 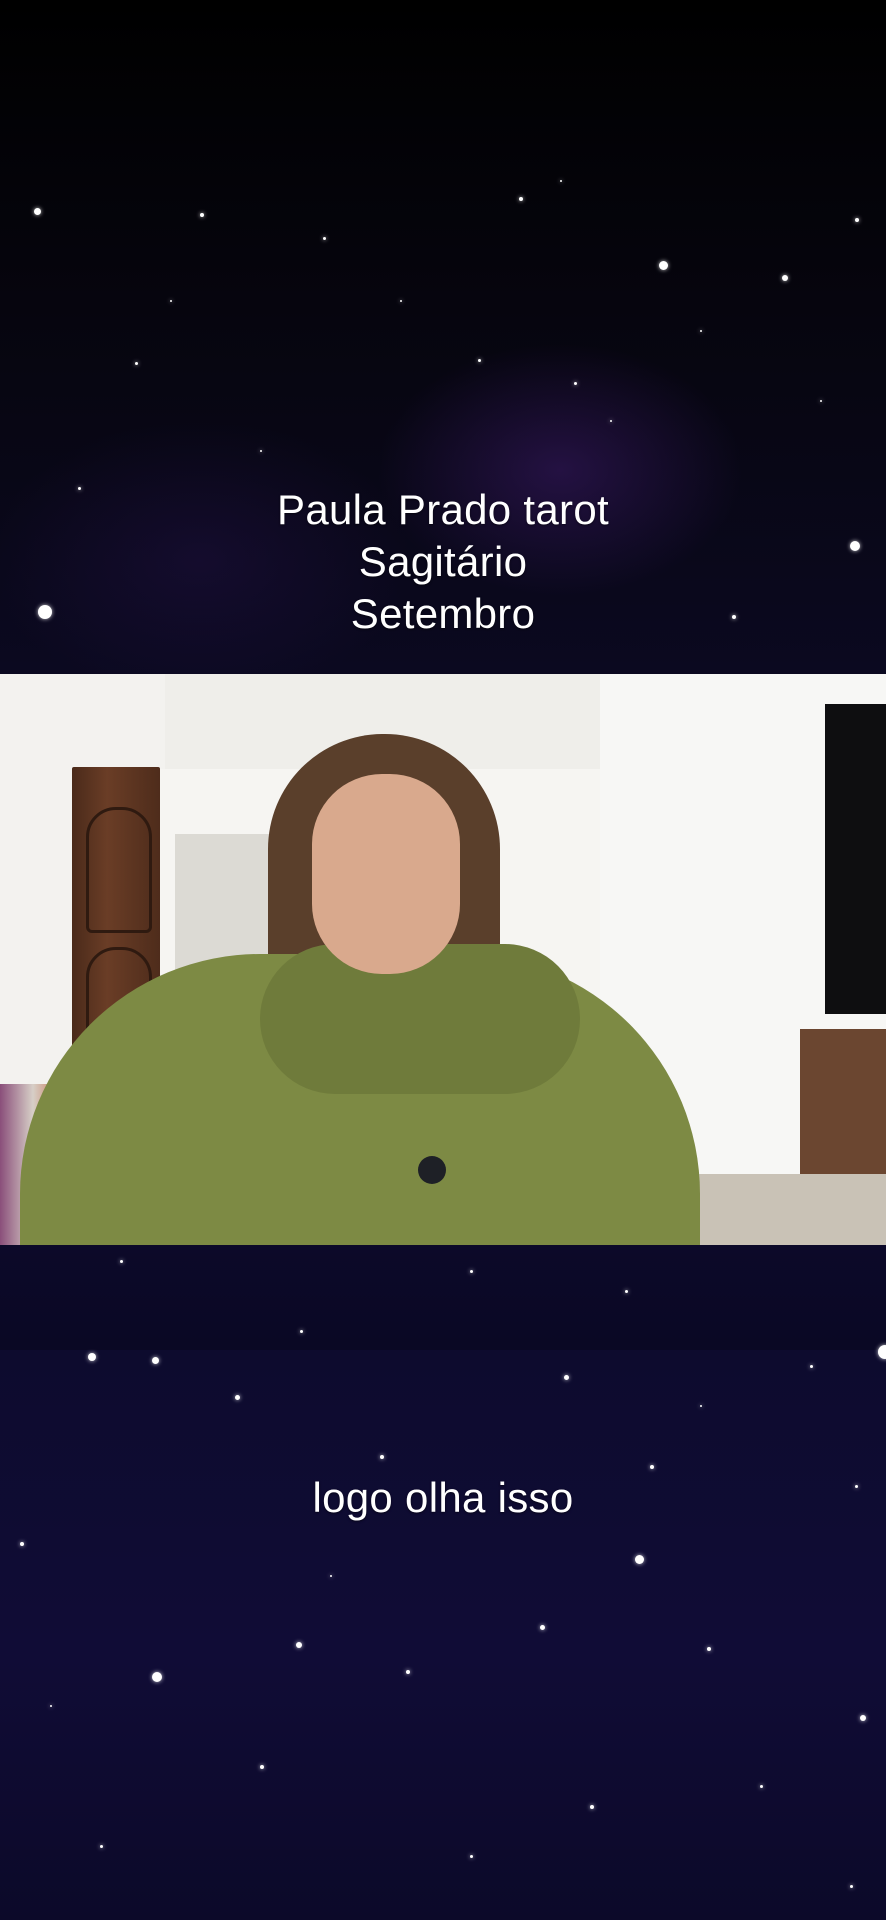 I want to click on television, so click(x=855, y=859).